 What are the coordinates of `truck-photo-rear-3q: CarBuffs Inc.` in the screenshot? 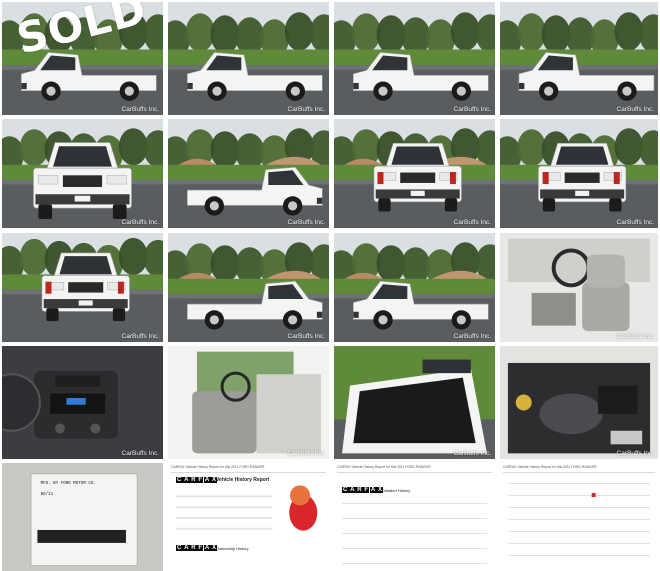 It's located at (414, 173).